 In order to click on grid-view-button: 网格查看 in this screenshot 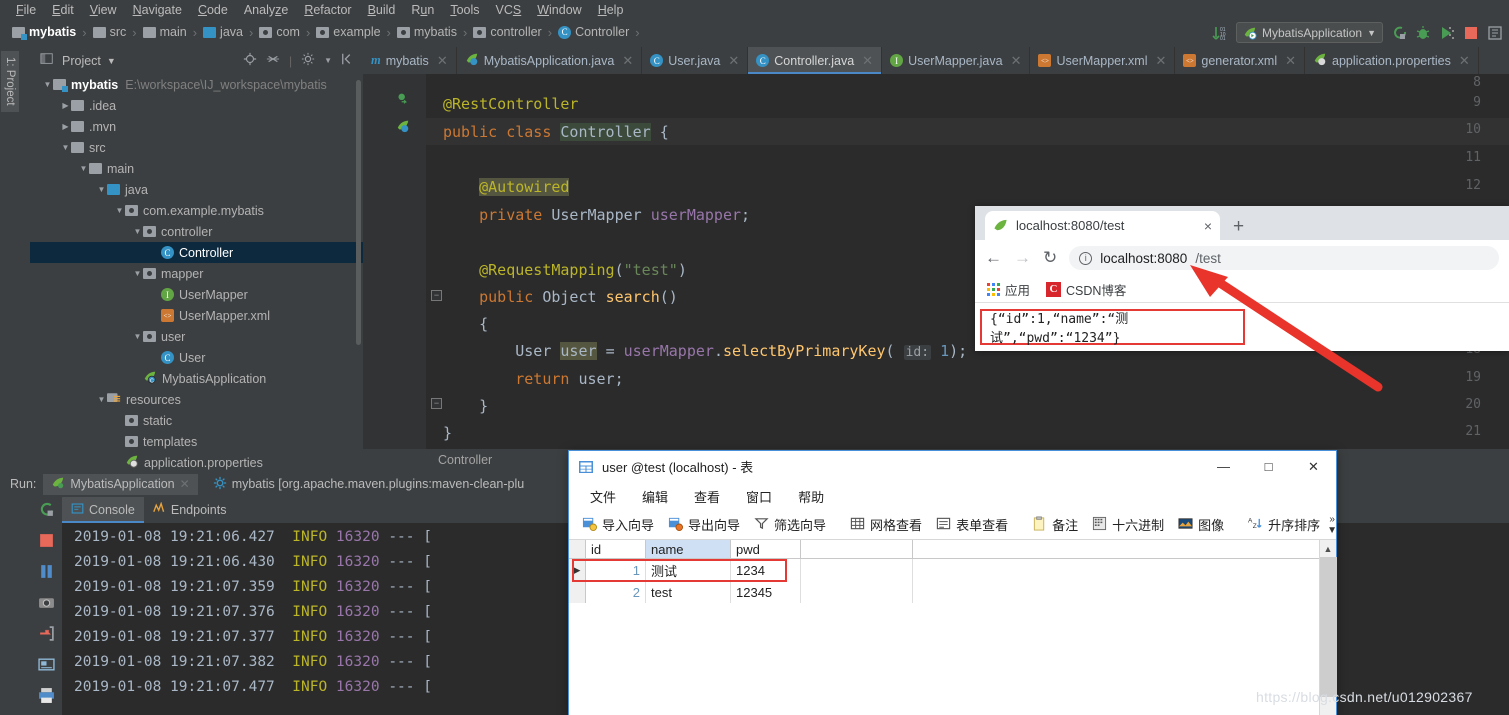, I will do `click(886, 524)`.